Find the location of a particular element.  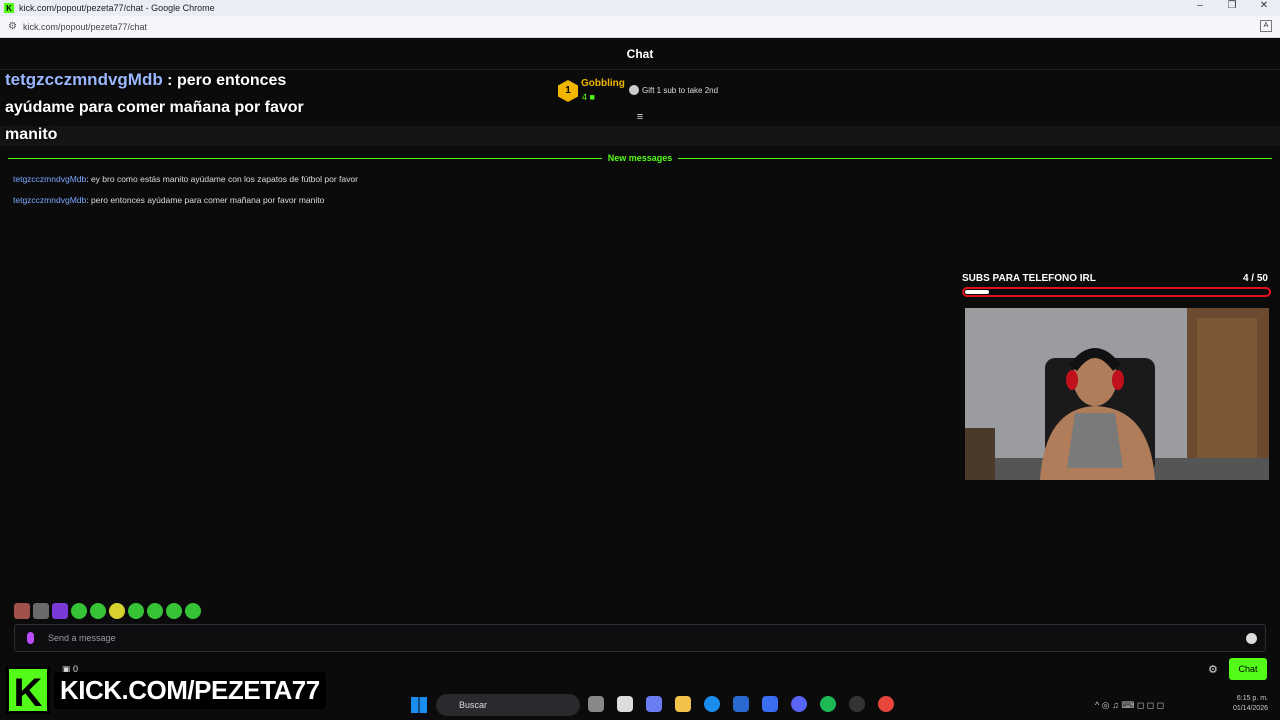

goal-title: SUBS PARA TELEFONO IRL is located at coordinates (1029, 278).